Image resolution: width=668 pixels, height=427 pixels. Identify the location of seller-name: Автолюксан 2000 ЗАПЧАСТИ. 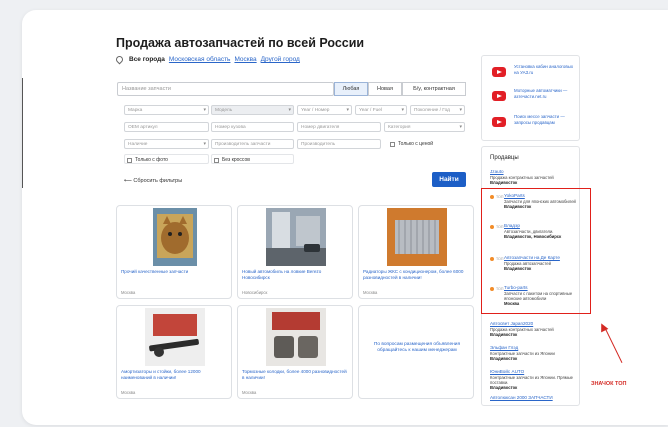
(534, 398).